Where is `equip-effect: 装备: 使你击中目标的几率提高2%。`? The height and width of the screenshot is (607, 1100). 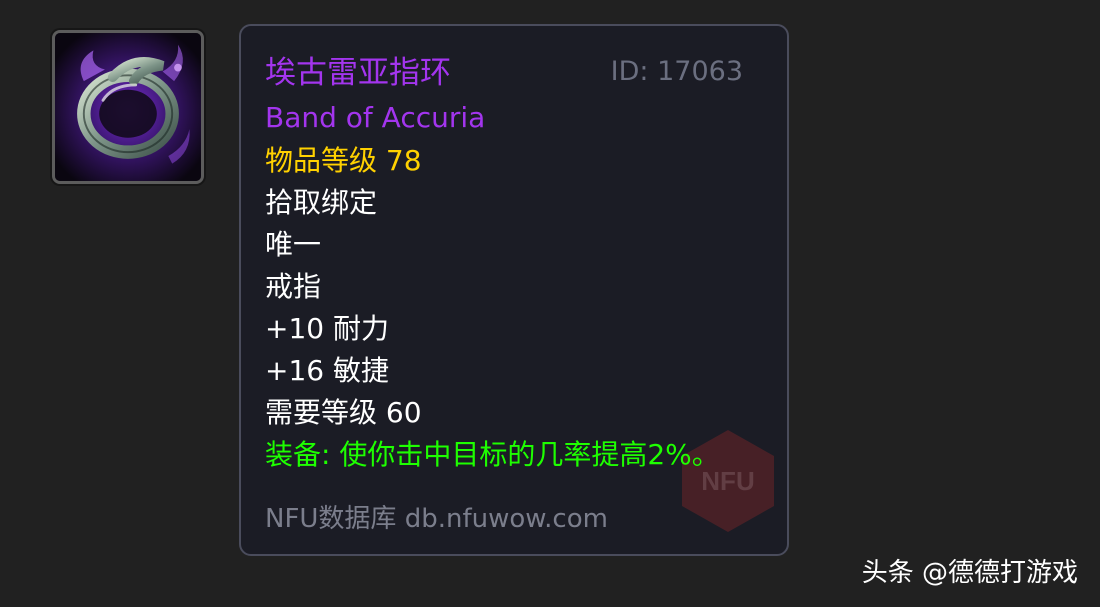
equip-effect: 装备: 使你击中目标的几率提高2%。 is located at coordinates (492, 454).